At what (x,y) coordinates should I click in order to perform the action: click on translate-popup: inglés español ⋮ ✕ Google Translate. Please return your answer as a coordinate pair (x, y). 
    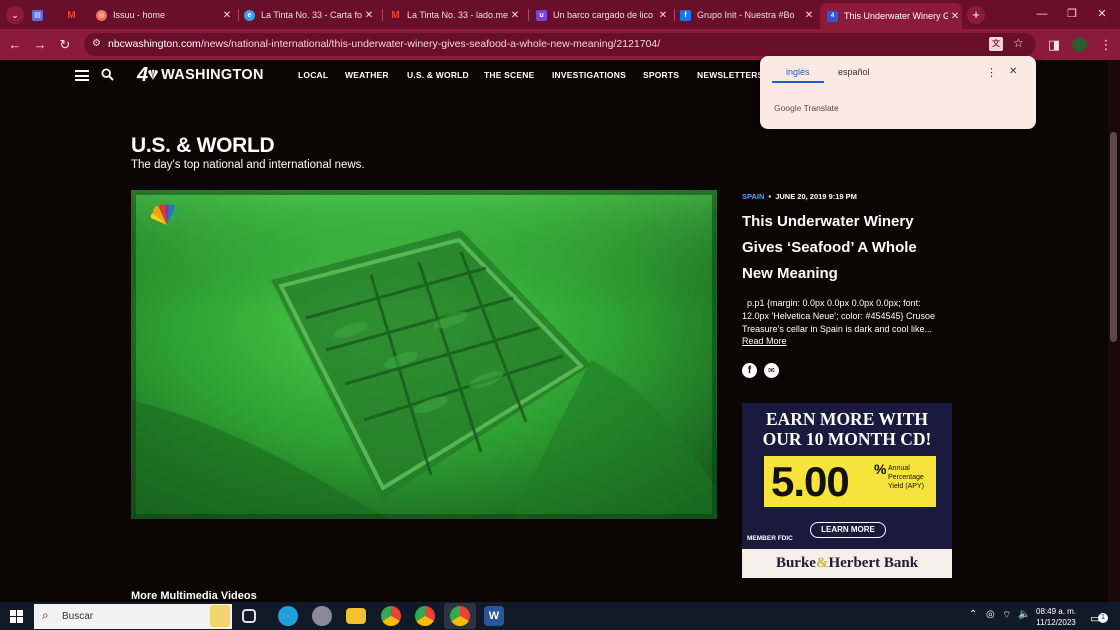
    Looking at the image, I should click on (898, 92).